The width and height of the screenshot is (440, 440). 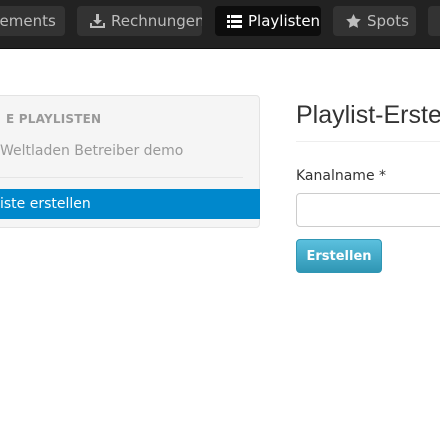 What do you see at coordinates (388, 21) in the screenshot?
I see `nav-tab-label: Spots` at bounding box center [388, 21].